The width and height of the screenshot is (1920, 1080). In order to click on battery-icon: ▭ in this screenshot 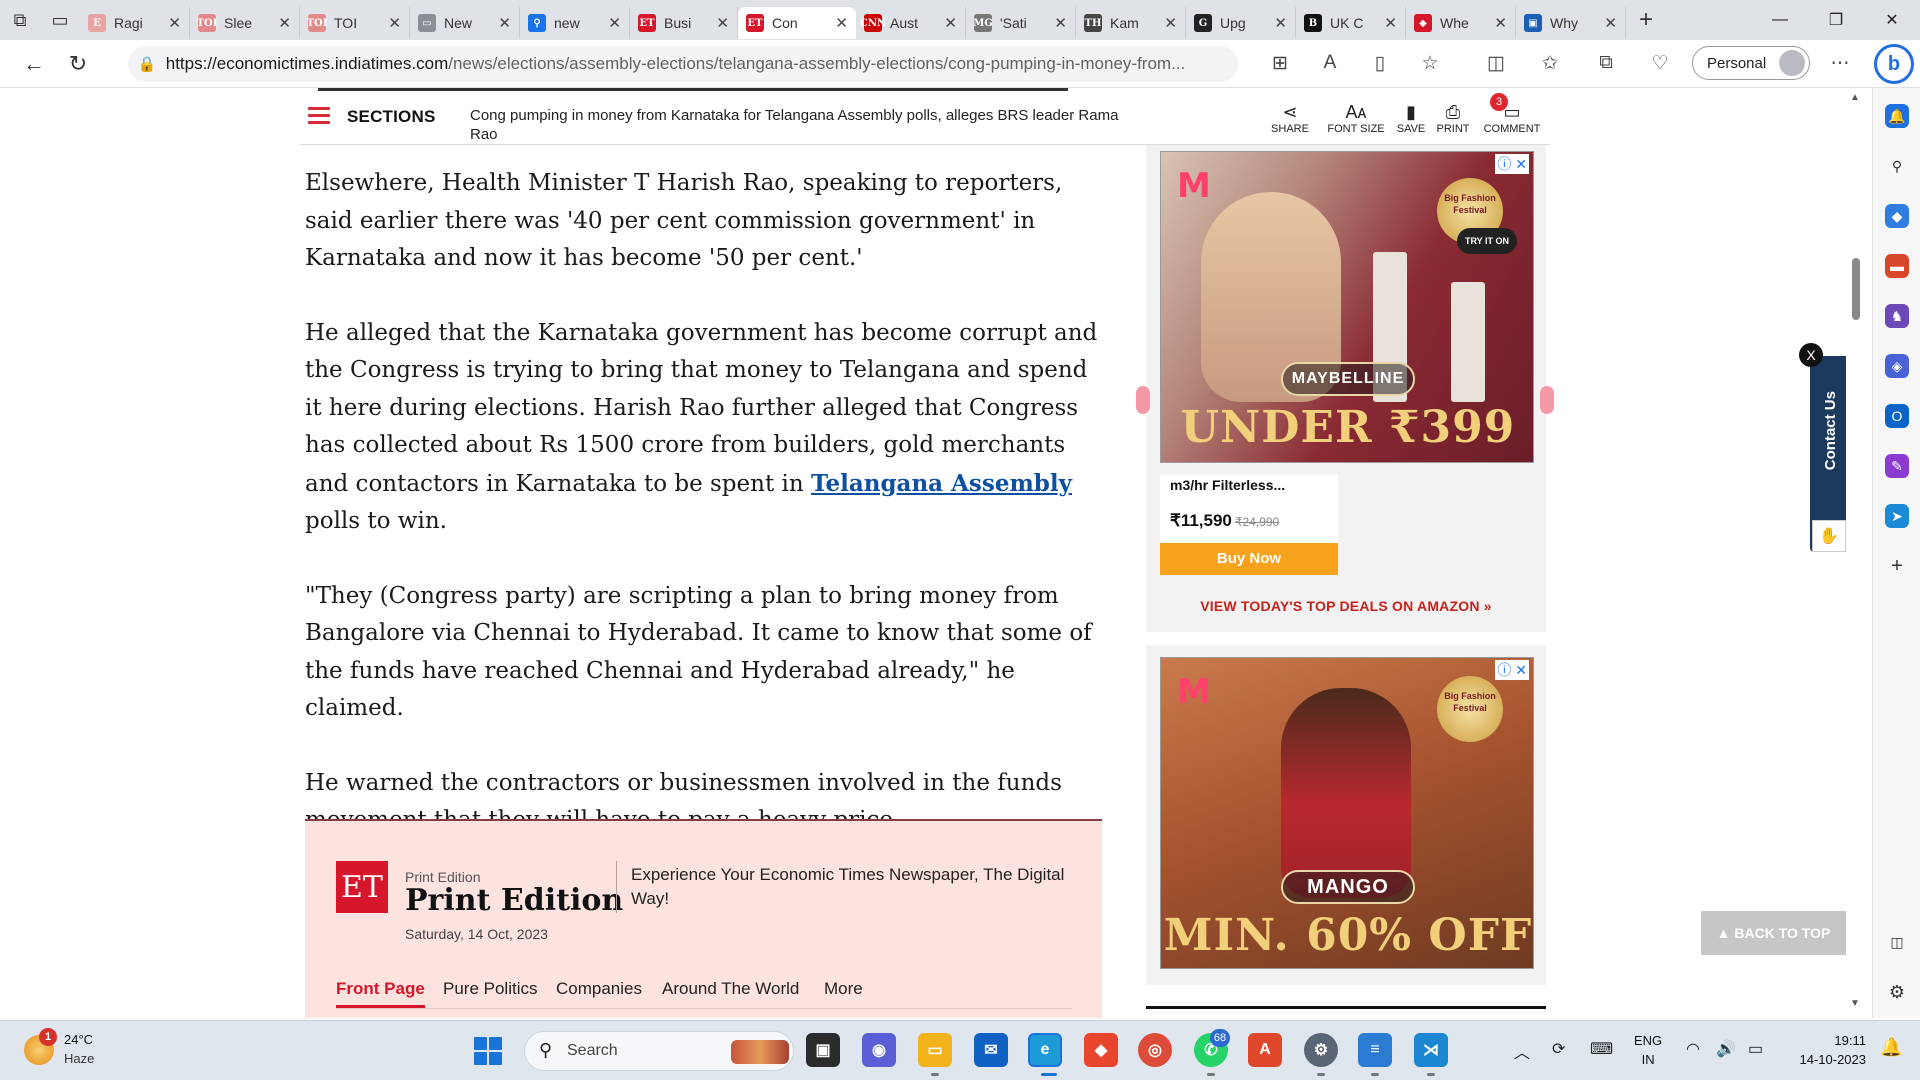, I will do `click(1755, 1049)`.